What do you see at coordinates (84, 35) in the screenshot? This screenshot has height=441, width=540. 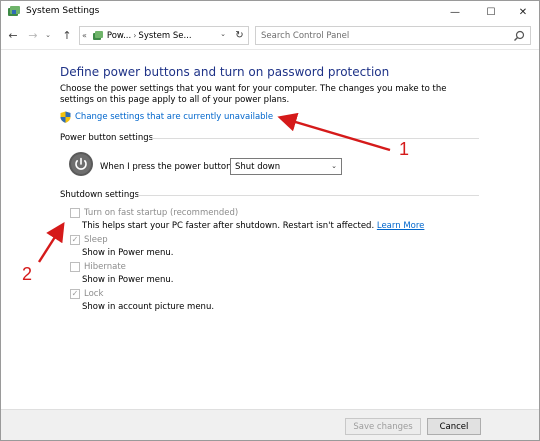 I see `breadcrumb-overflow: «` at bounding box center [84, 35].